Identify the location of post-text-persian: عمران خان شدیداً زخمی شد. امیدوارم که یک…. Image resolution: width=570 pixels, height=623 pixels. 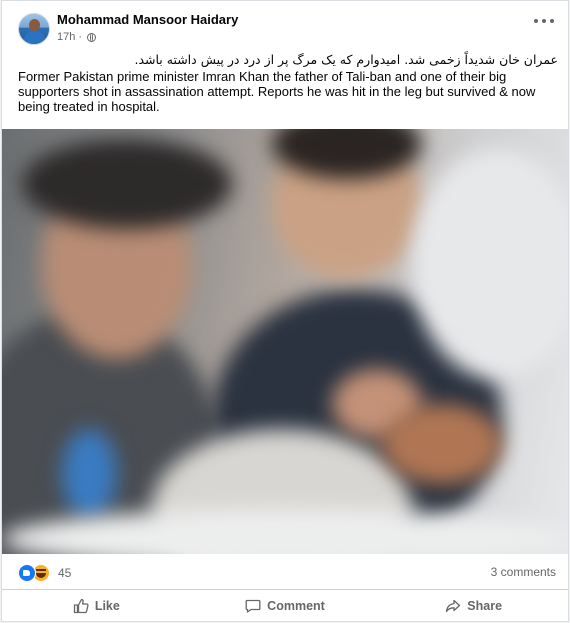
(346, 59).